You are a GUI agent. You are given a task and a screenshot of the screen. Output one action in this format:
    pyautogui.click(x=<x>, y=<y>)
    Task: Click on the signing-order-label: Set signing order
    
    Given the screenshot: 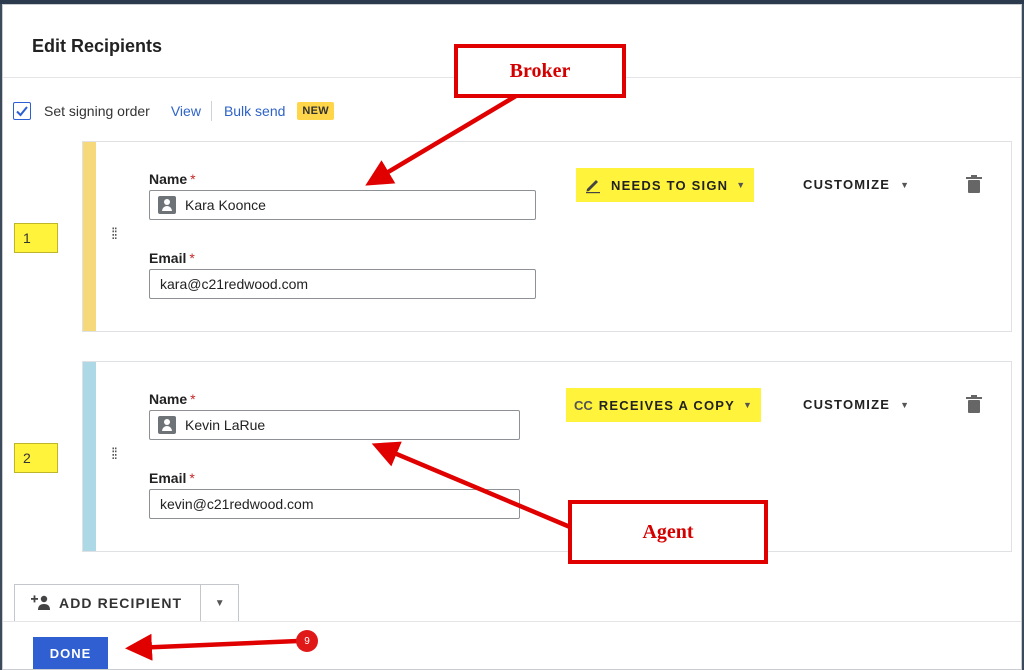 What is the action you would take?
    pyautogui.click(x=97, y=111)
    